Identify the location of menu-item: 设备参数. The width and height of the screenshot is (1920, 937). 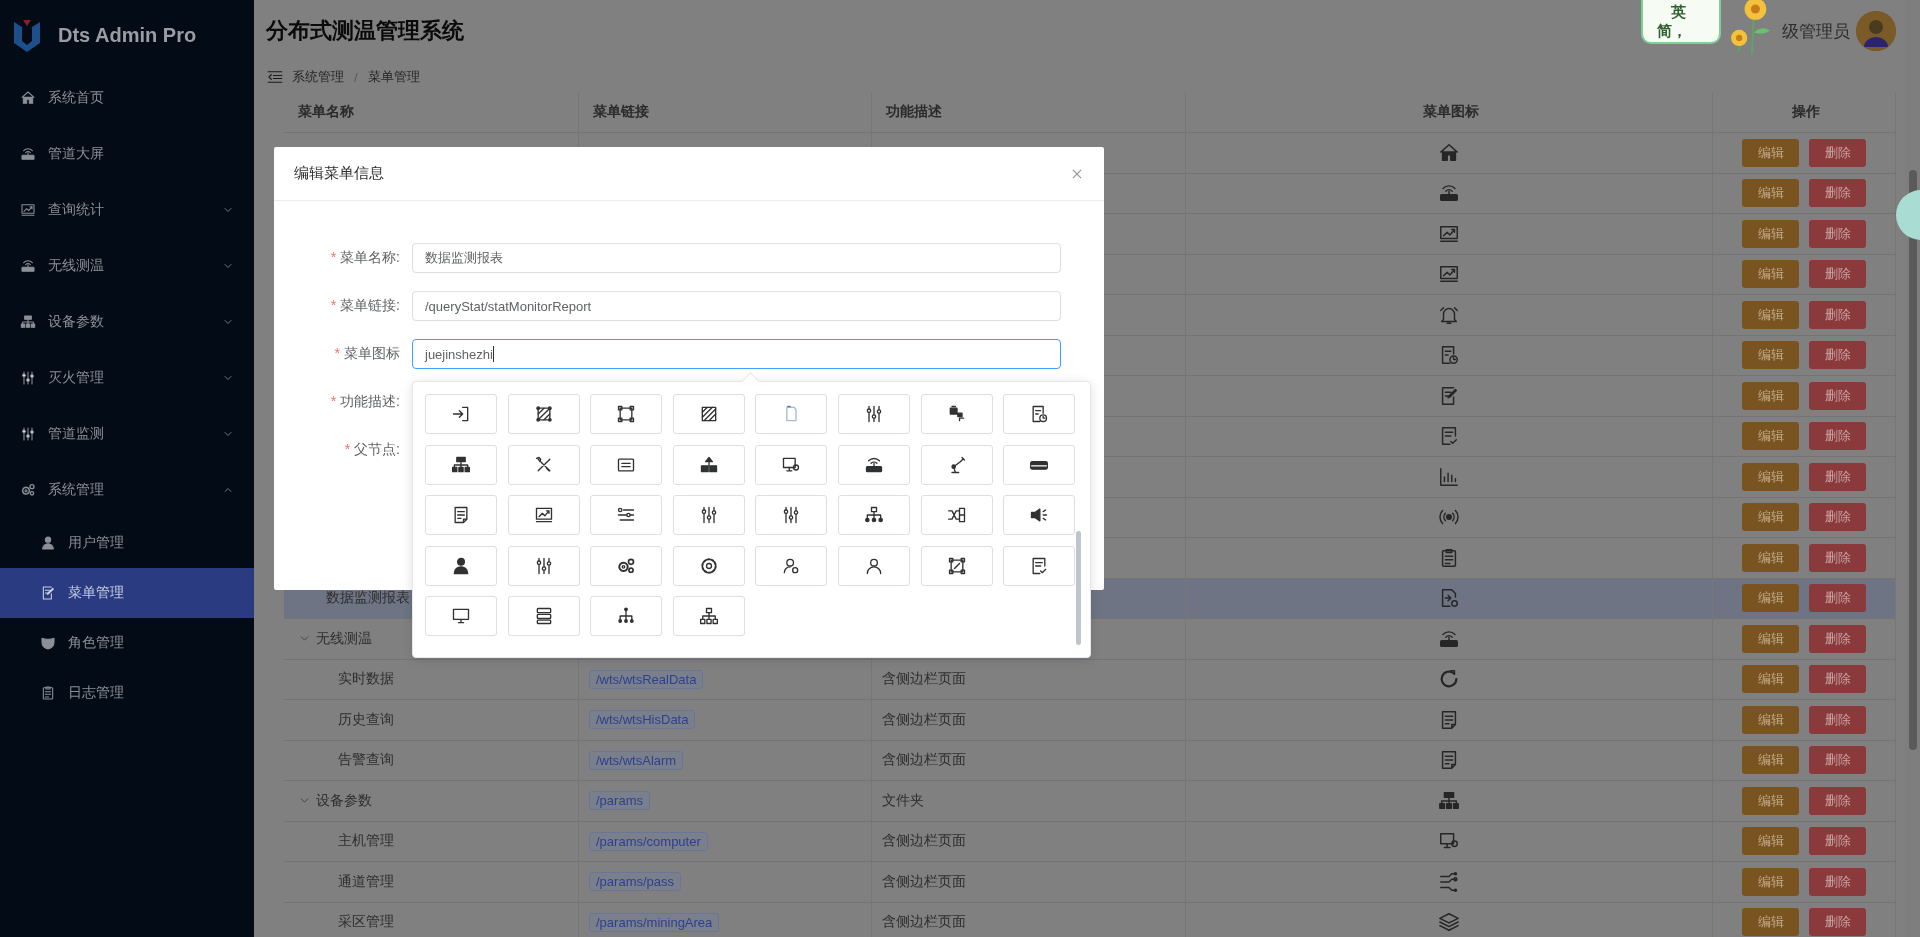
(127, 322).